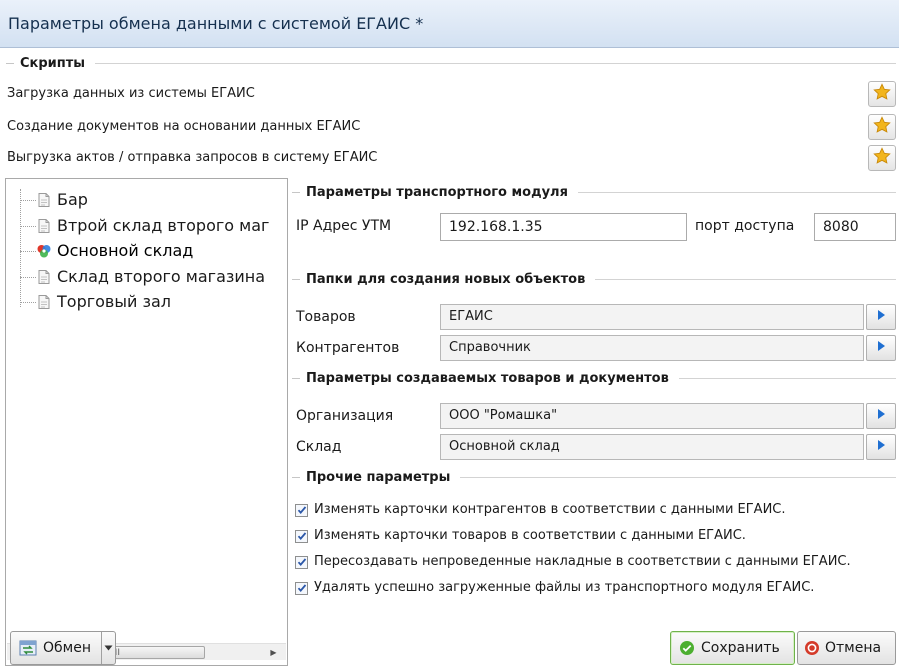 The height and width of the screenshot is (672, 899). Describe the element at coordinates (652, 317) in the screenshot. I see `goods-folder-field: ЕГАИС` at that location.